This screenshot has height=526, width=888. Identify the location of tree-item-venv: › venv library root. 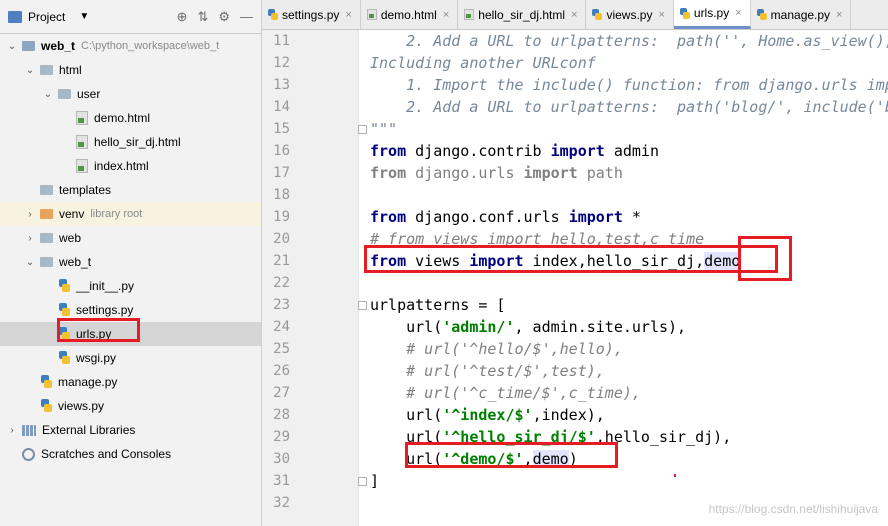
(130, 214).